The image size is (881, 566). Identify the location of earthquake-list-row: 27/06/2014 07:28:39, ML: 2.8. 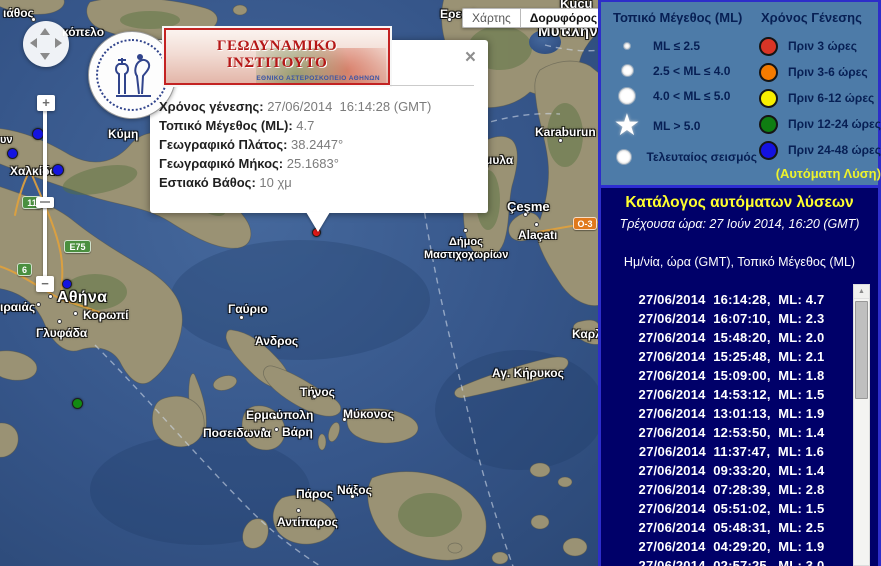
(731, 489).